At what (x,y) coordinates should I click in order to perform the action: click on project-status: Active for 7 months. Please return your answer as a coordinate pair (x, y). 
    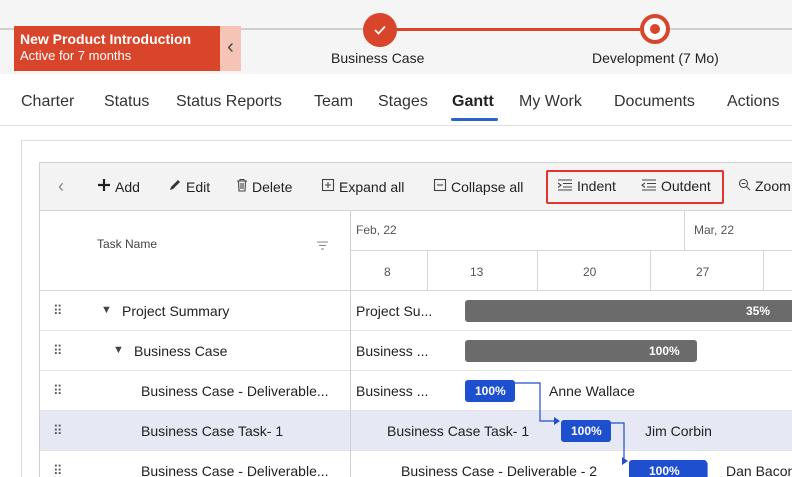
    Looking at the image, I should click on (76, 55).